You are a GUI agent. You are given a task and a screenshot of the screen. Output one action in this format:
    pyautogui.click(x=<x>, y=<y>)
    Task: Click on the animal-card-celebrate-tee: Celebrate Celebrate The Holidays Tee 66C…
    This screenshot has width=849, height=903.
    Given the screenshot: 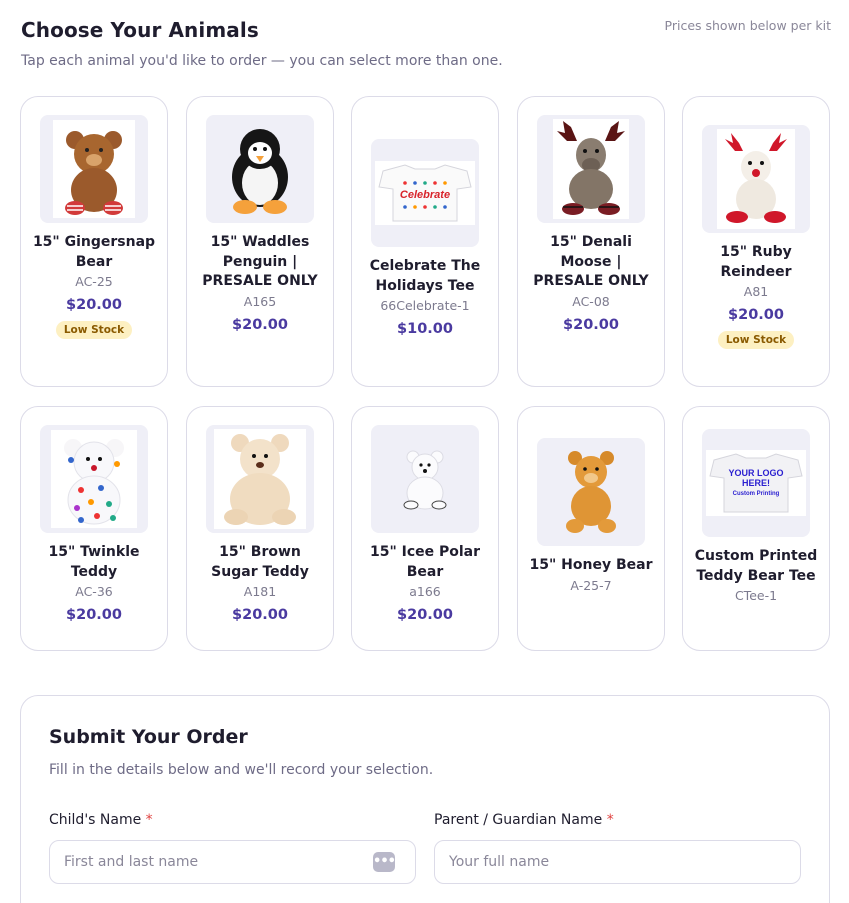 What is the action you would take?
    pyautogui.click(x=425, y=241)
    